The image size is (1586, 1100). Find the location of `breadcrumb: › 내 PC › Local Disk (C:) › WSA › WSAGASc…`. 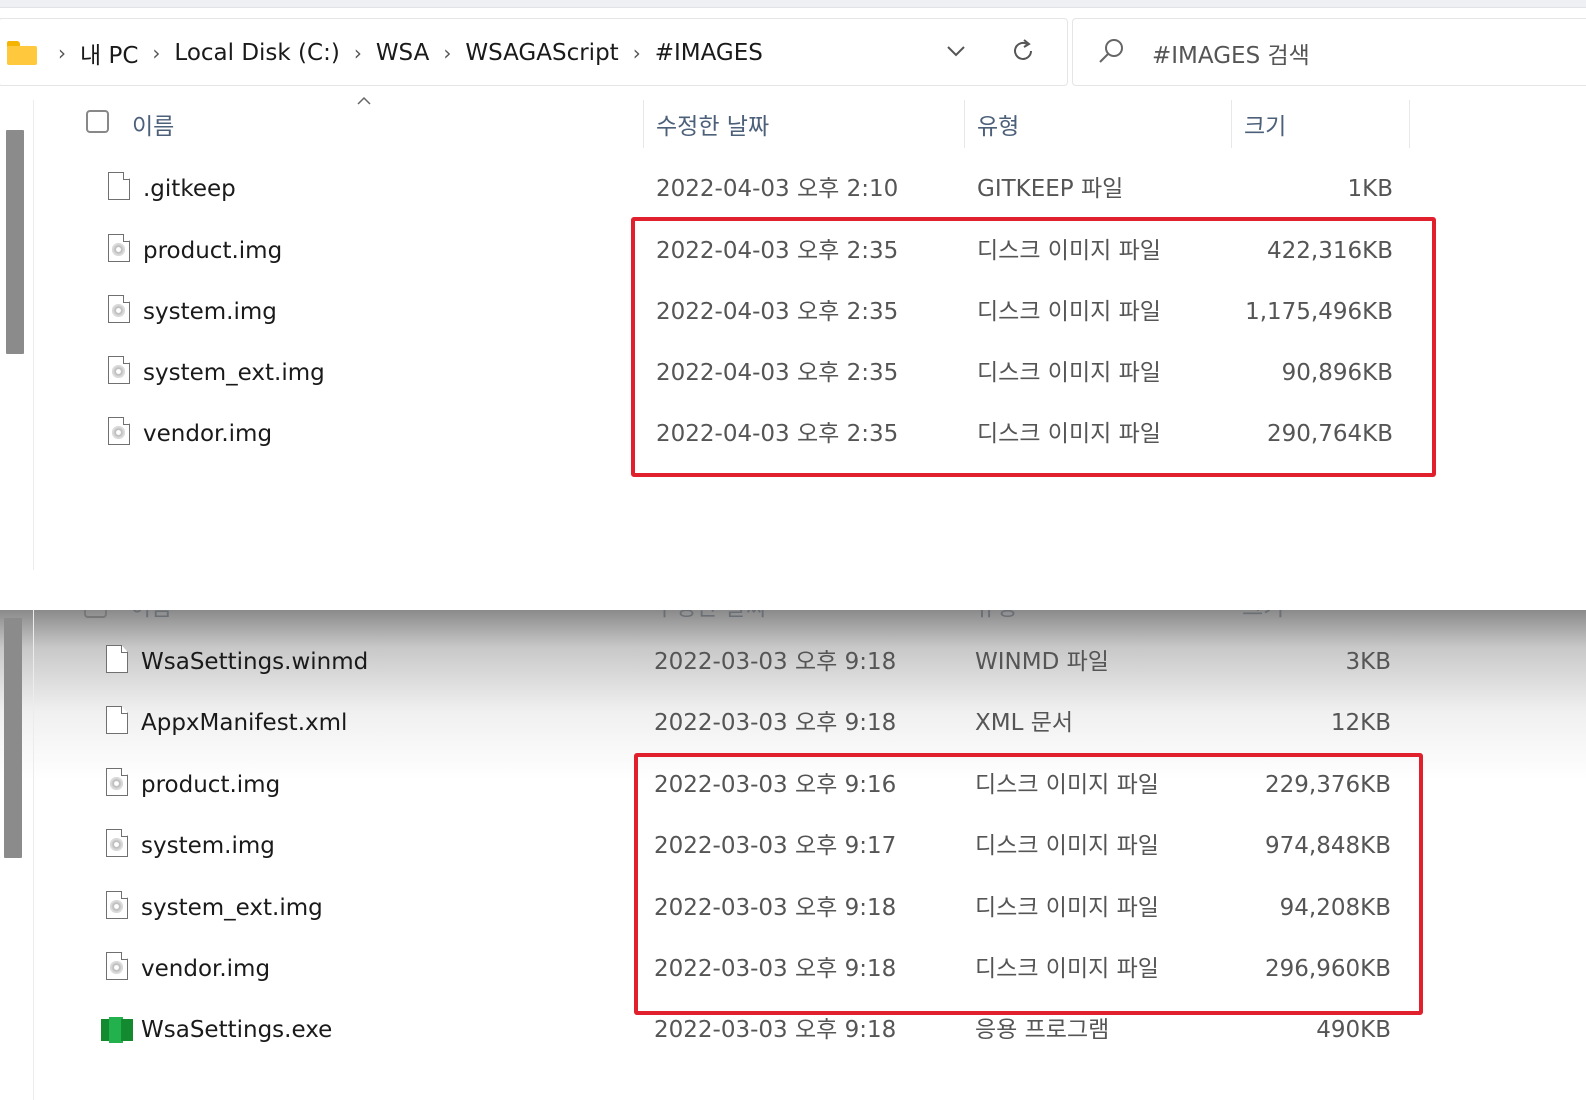

breadcrumb: › 내 PC › Local Disk (C:) › WSA › WSAGASc… is located at coordinates (408, 53).